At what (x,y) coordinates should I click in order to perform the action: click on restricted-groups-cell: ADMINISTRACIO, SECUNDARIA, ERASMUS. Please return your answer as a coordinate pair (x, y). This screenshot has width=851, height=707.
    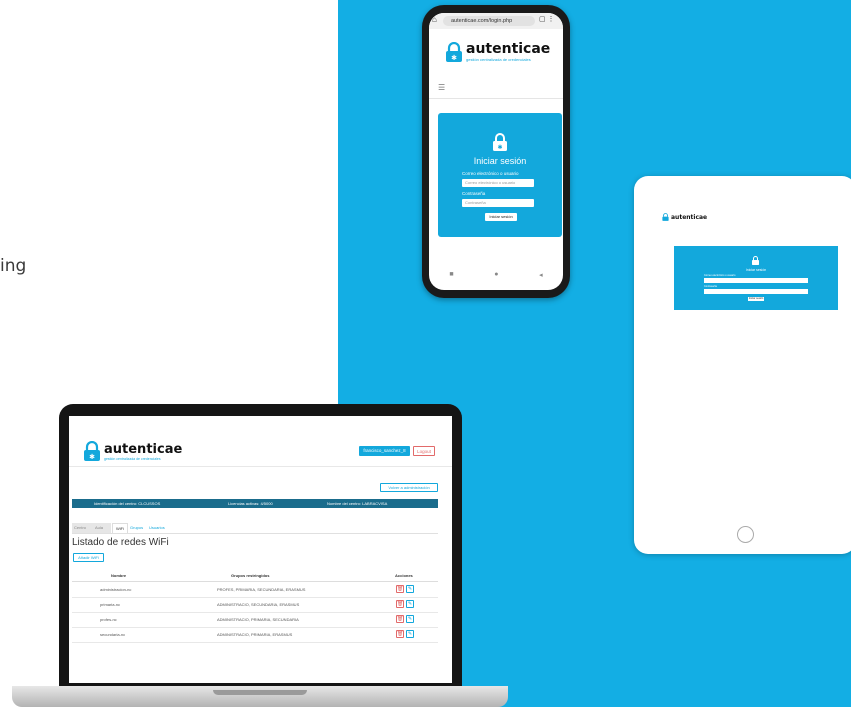
    Looking at the image, I should click on (258, 604).